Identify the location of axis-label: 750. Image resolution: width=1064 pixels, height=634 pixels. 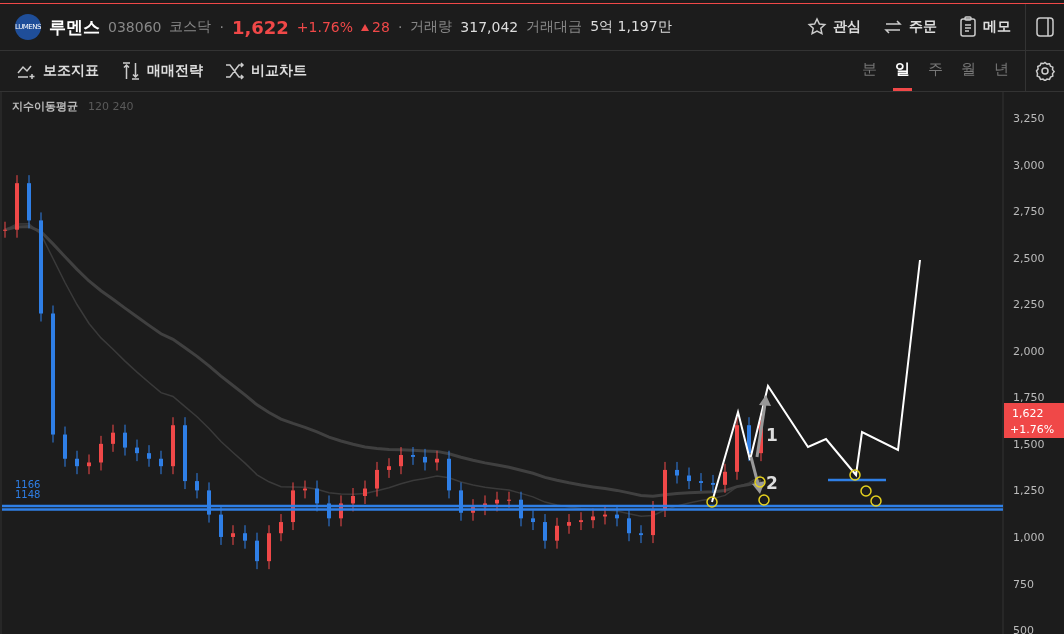
(1023, 584).